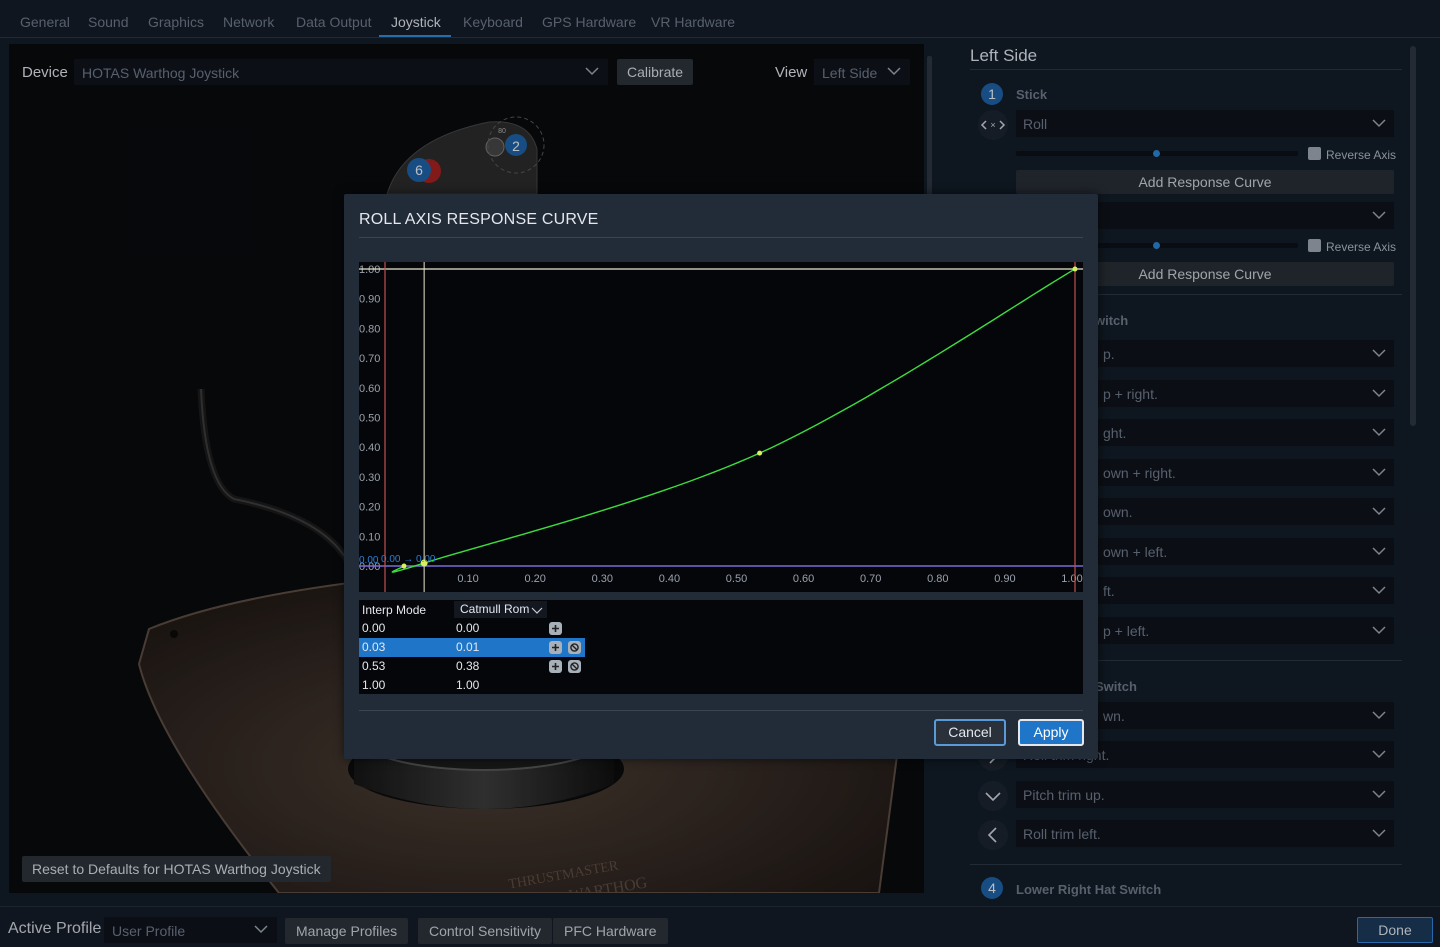 The height and width of the screenshot is (947, 1440). I want to click on interp-mode-label: Interp Mode, so click(394, 610).